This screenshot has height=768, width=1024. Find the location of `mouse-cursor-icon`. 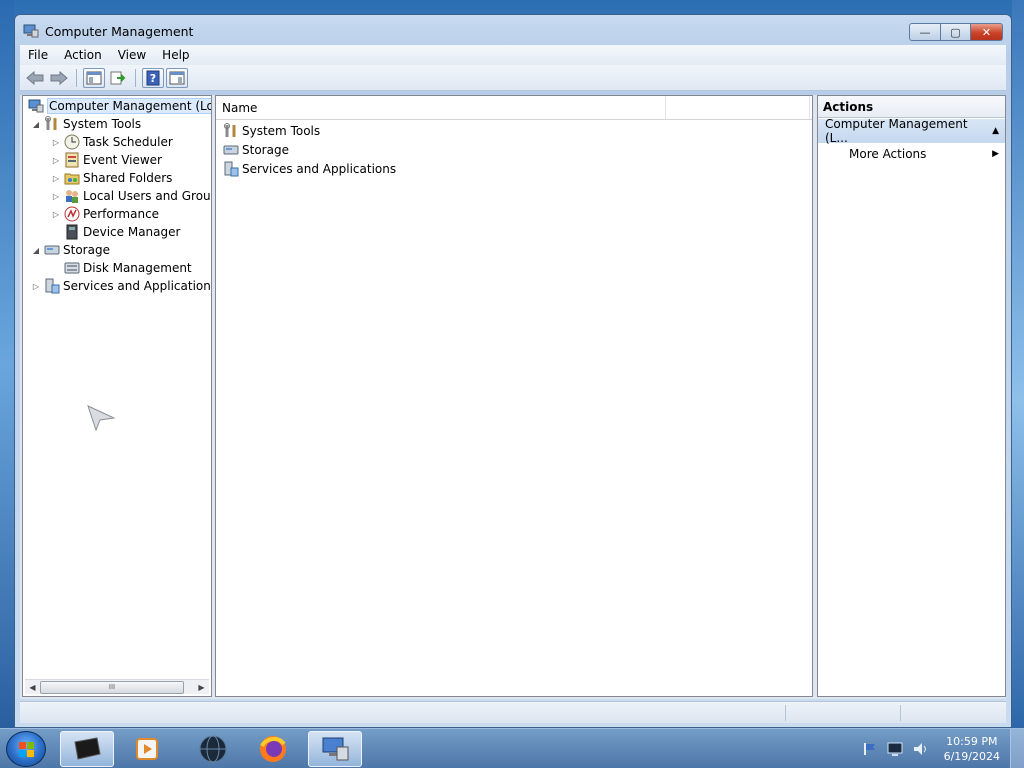

mouse-cursor-icon is located at coordinates (101, 418).